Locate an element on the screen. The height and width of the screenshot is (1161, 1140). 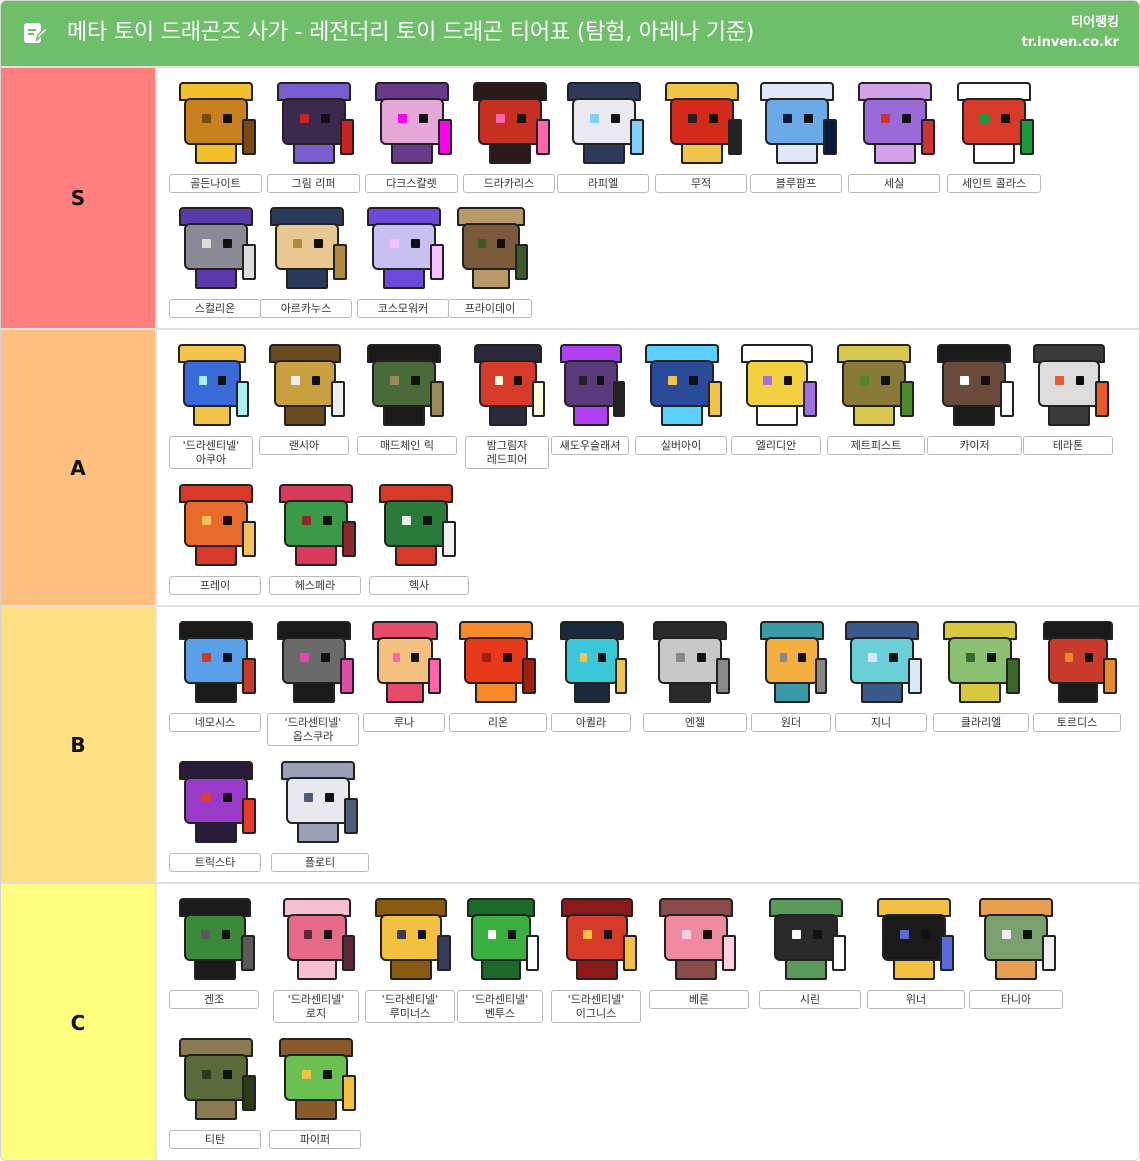
dragon-card: '드라센티넬' 벤투스 is located at coordinates (500, 964).